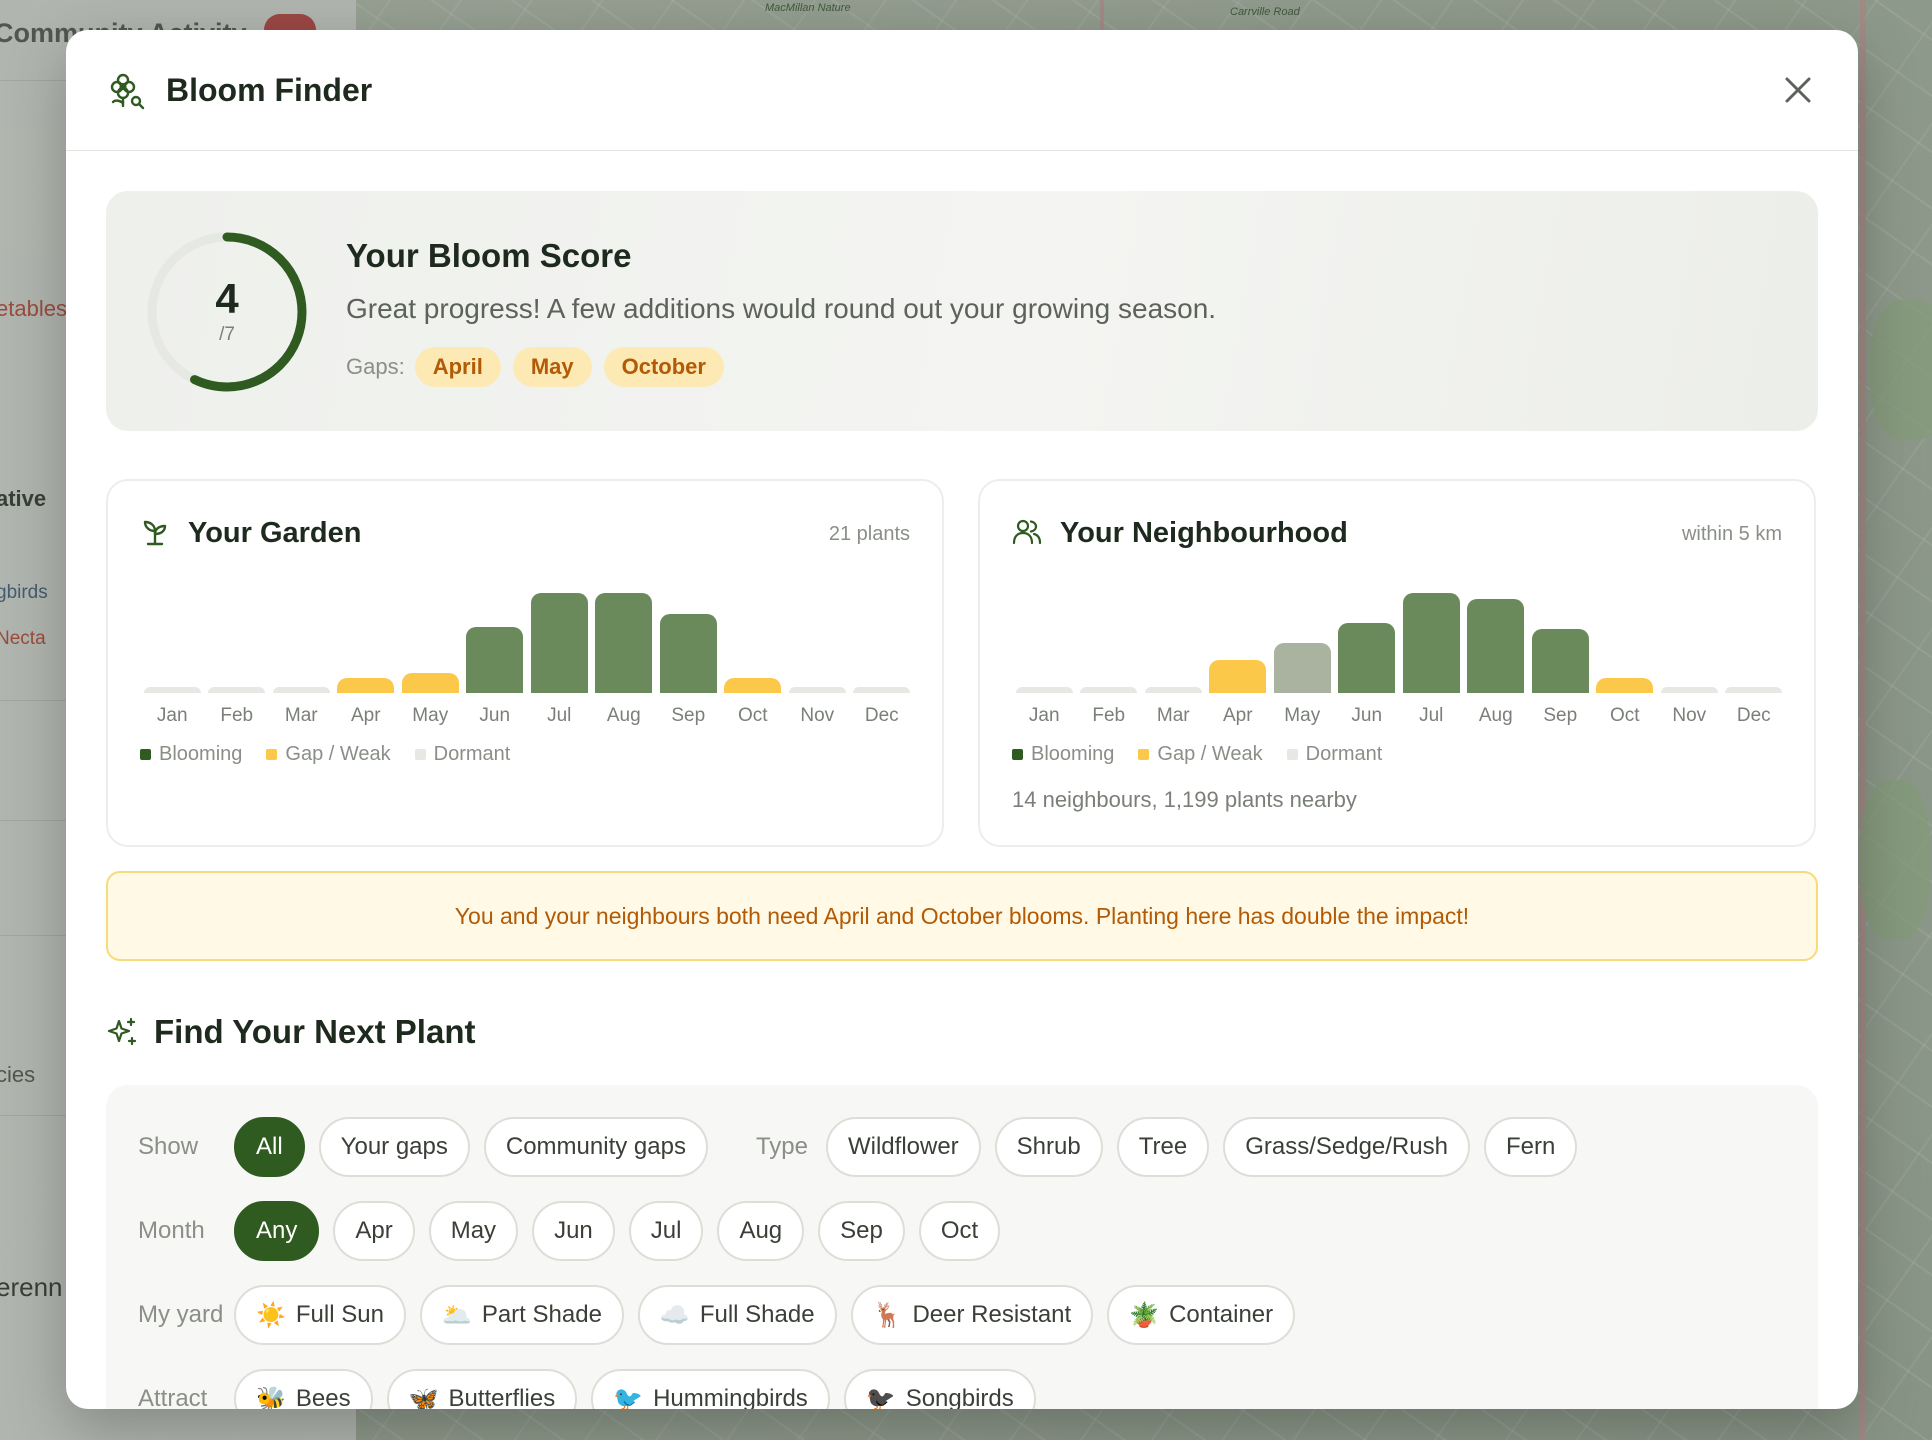  I want to click on bar-dec, so click(1754, 690).